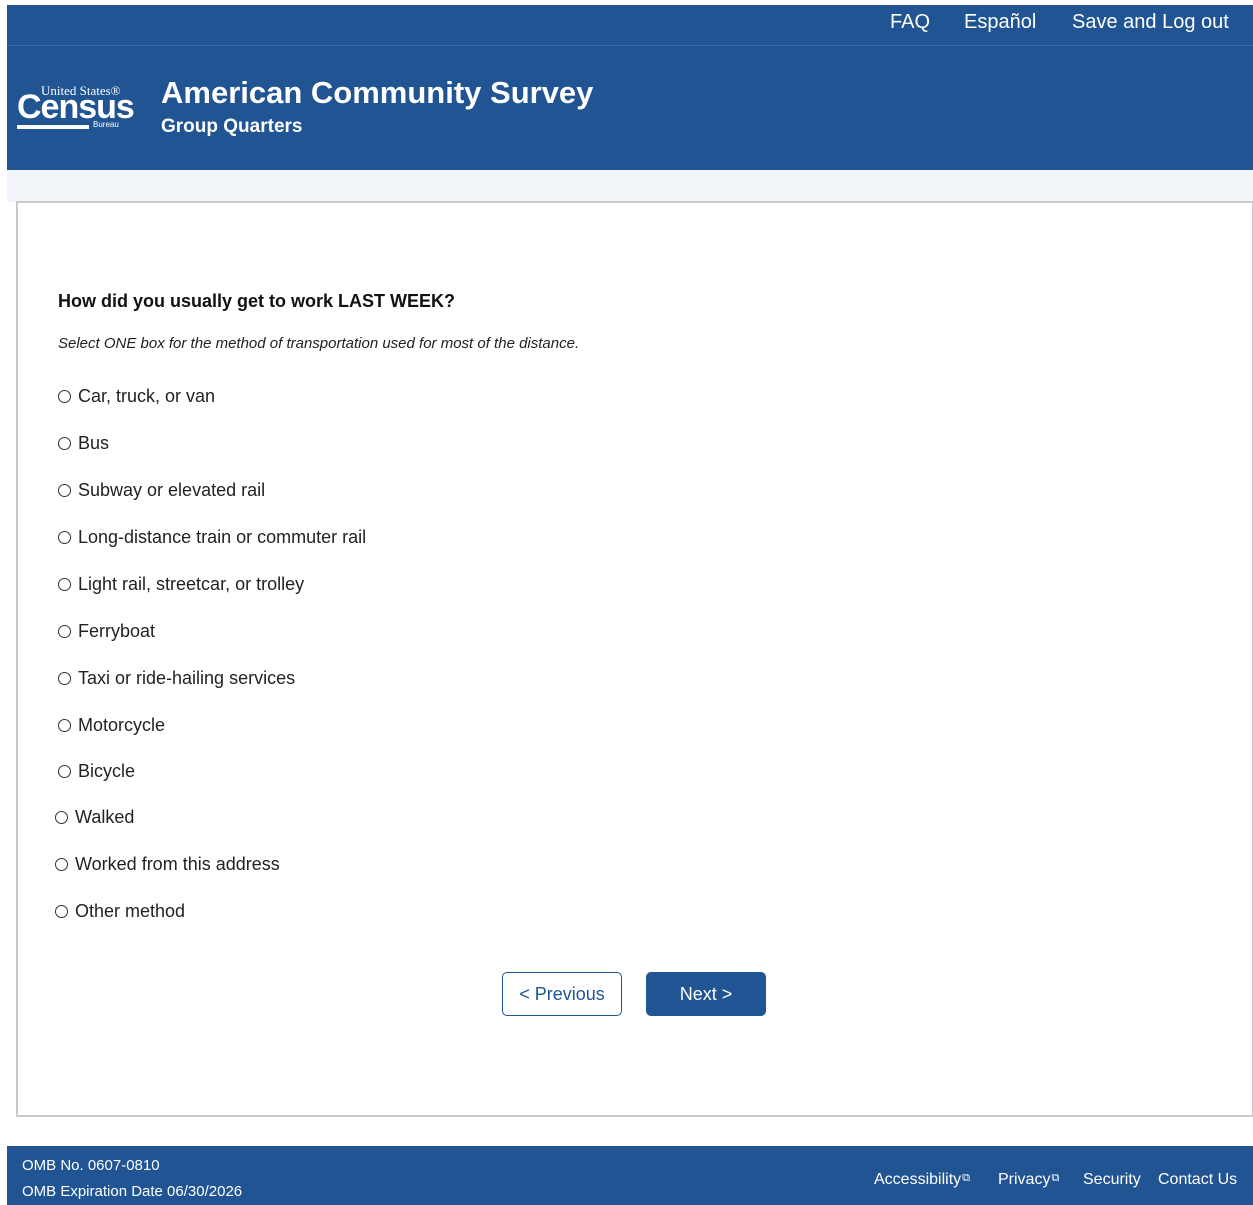 The image size is (1253, 1205). Describe the element at coordinates (562, 994) in the screenshot. I see `previous-button: < Previous` at that location.